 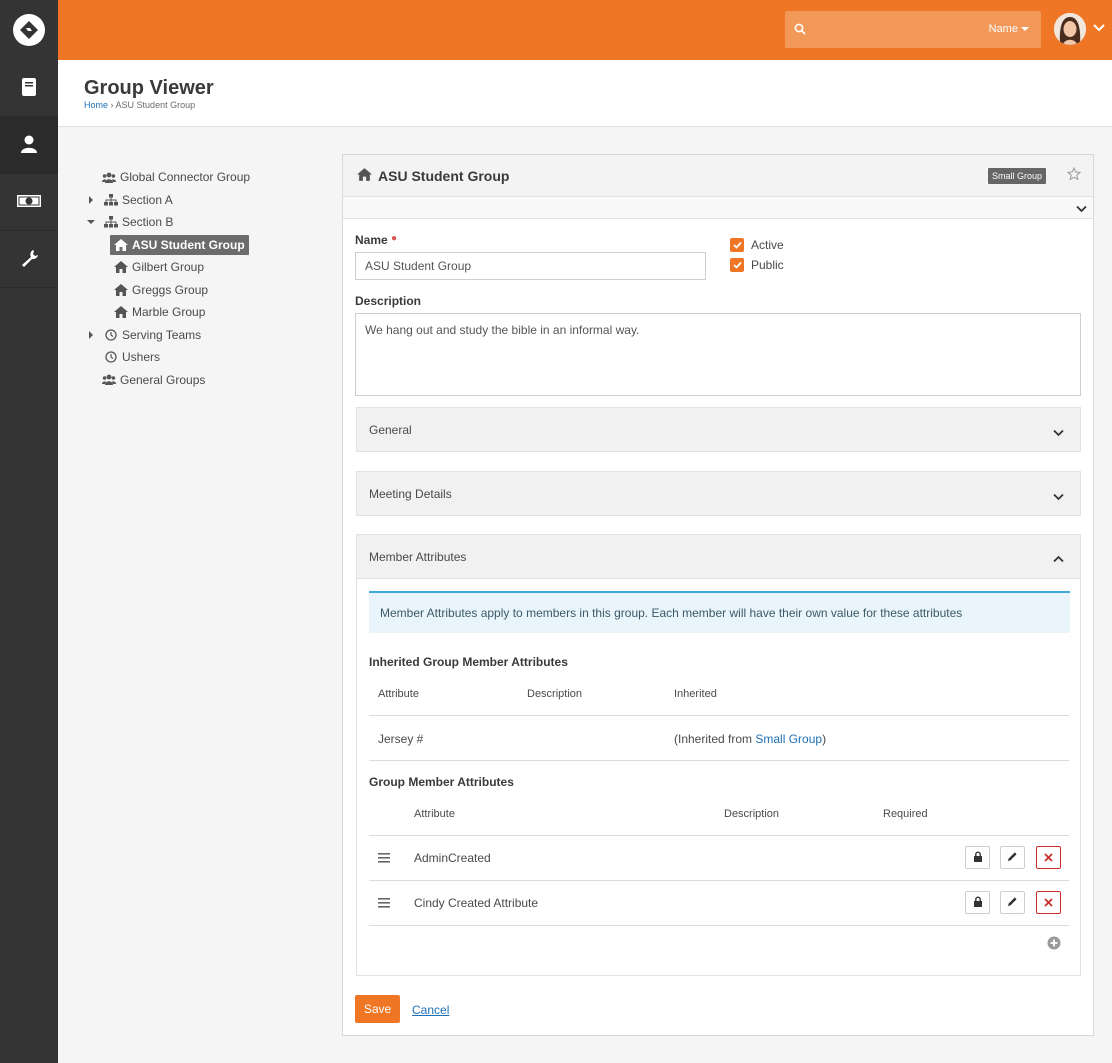 What do you see at coordinates (718, 208) in the screenshot?
I see `panel-drawer-toggle` at bounding box center [718, 208].